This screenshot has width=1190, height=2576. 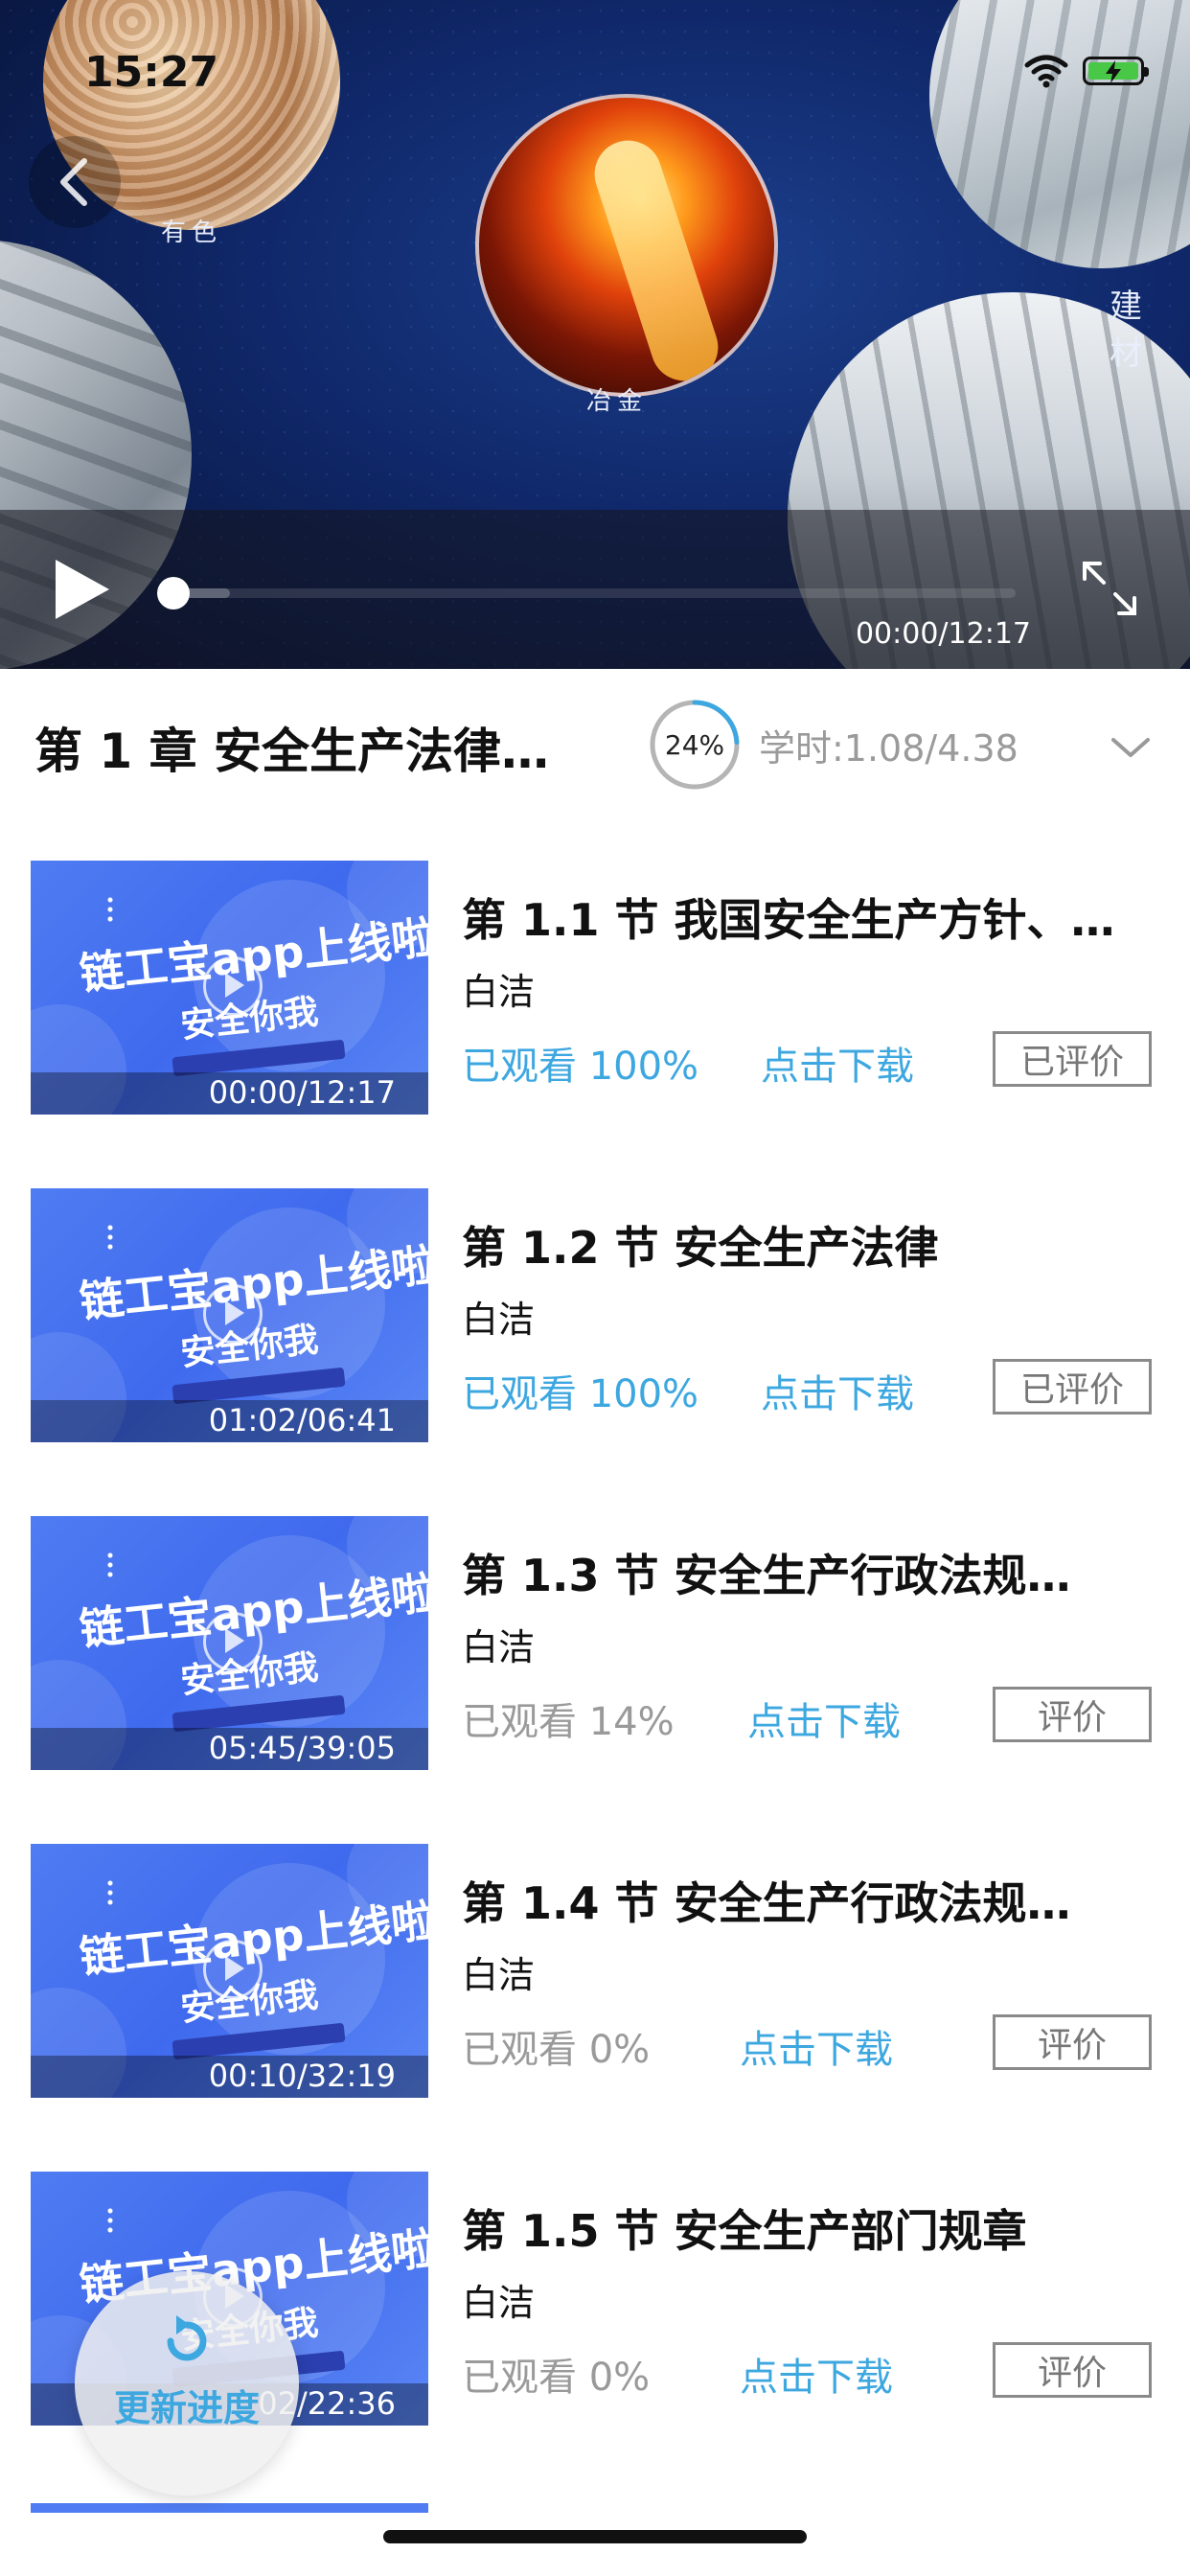 What do you see at coordinates (695, 744) in the screenshot?
I see `chapter-progress-text: 24%` at bounding box center [695, 744].